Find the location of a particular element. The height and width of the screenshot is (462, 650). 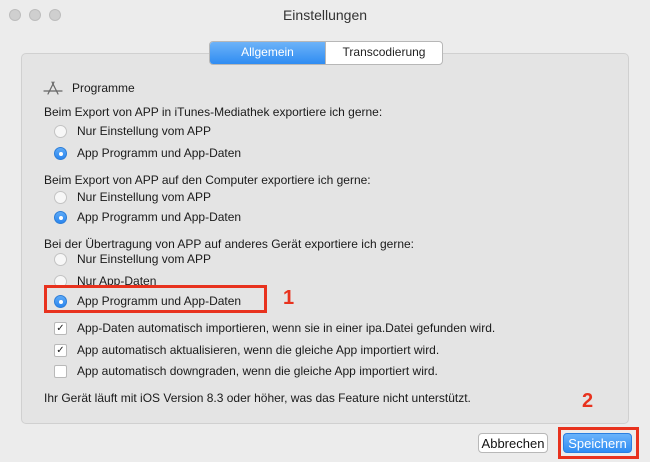

cancel-button: Abbrechen is located at coordinates (513, 443).